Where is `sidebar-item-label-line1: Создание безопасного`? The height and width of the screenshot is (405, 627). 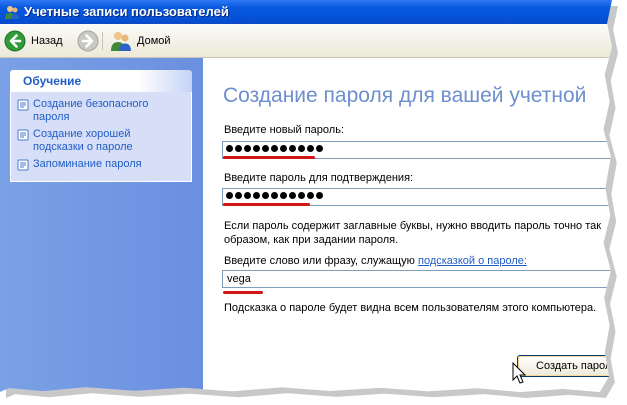 sidebar-item-label-line1: Создание безопасного is located at coordinates (91, 104).